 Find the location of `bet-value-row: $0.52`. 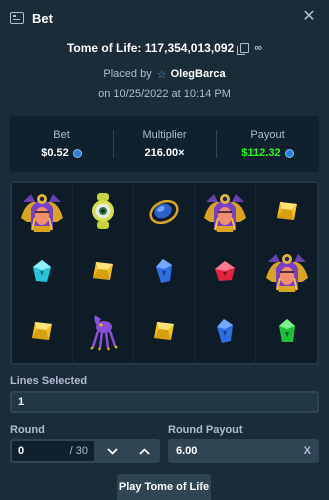

bet-value-row: $0.52 is located at coordinates (61, 153).